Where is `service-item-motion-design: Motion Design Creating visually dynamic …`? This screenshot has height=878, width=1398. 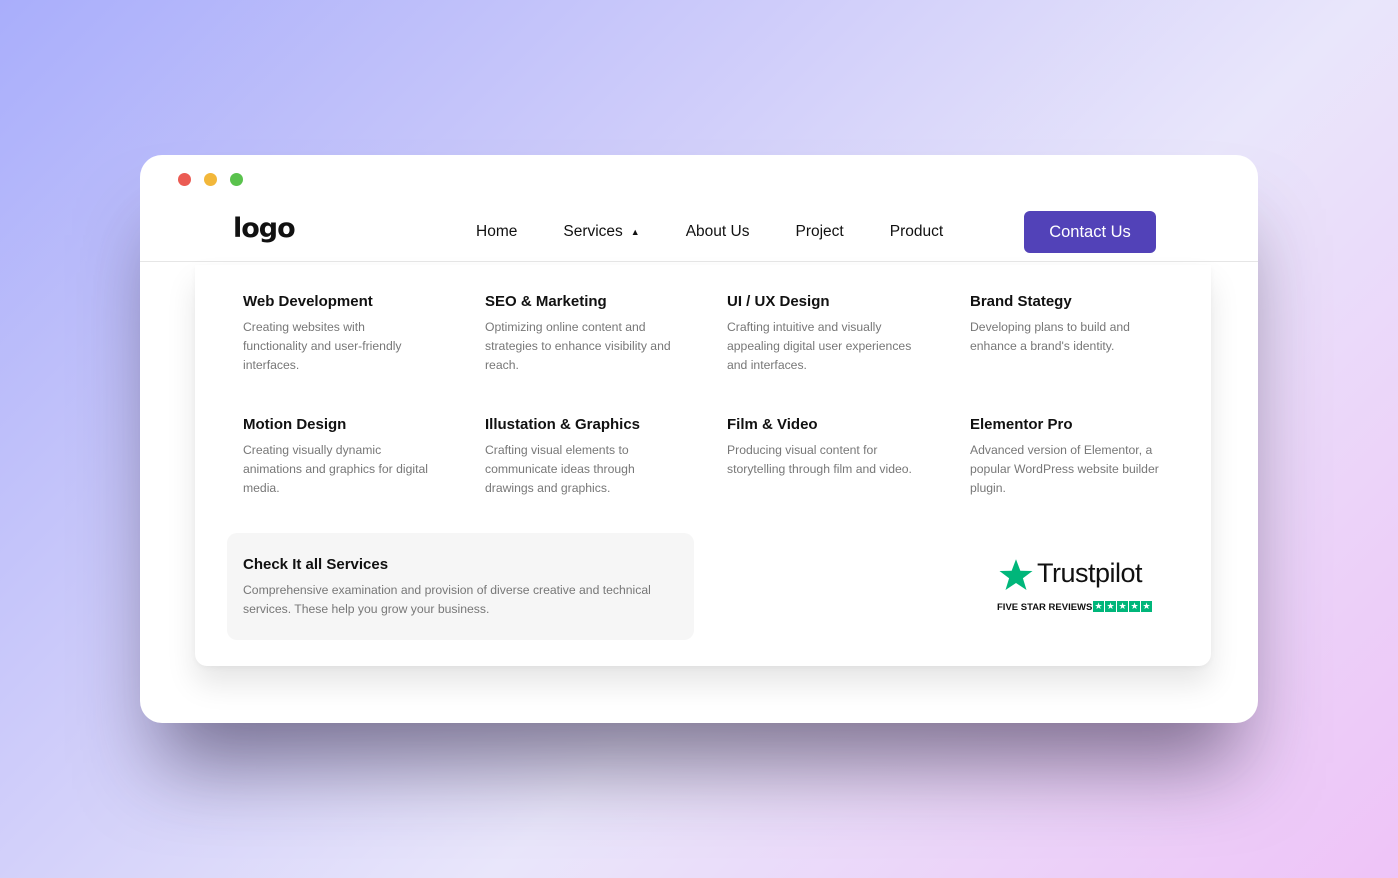
service-item-motion-design: Motion Design Creating visually dynamic … is located at coordinates (343, 457).